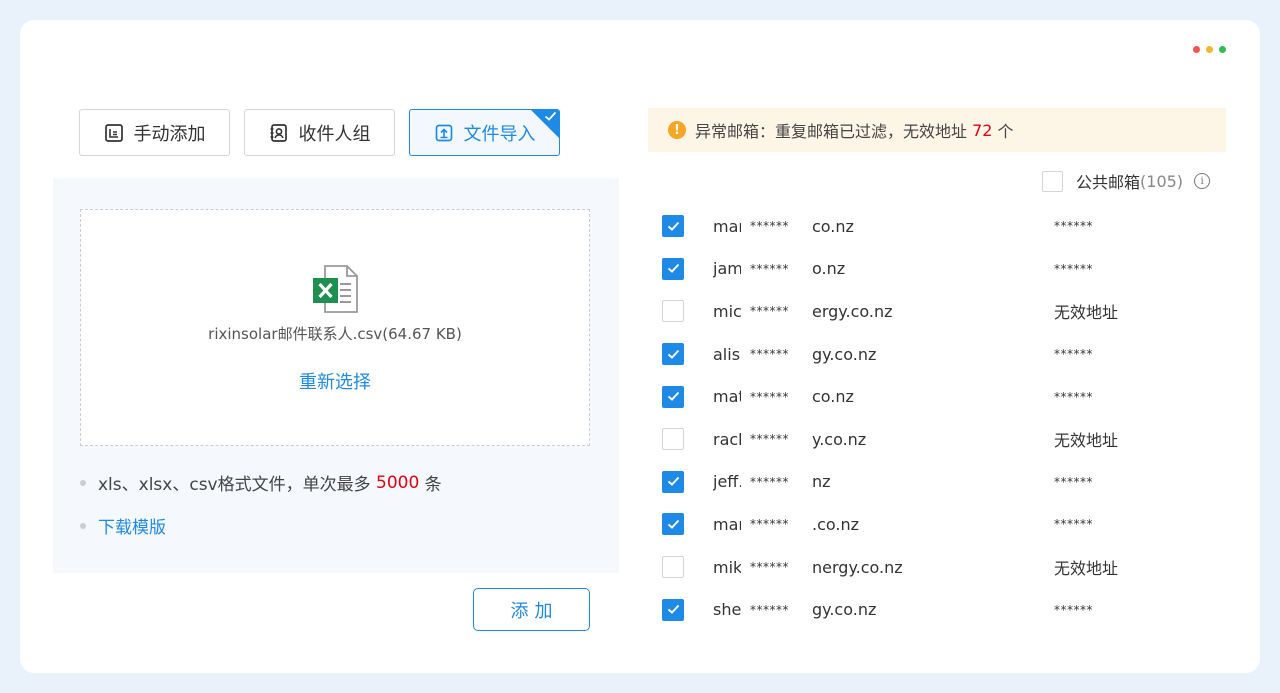 The width and height of the screenshot is (1280, 693). What do you see at coordinates (982, 130) in the screenshot?
I see `invalid-count: 72` at bounding box center [982, 130].